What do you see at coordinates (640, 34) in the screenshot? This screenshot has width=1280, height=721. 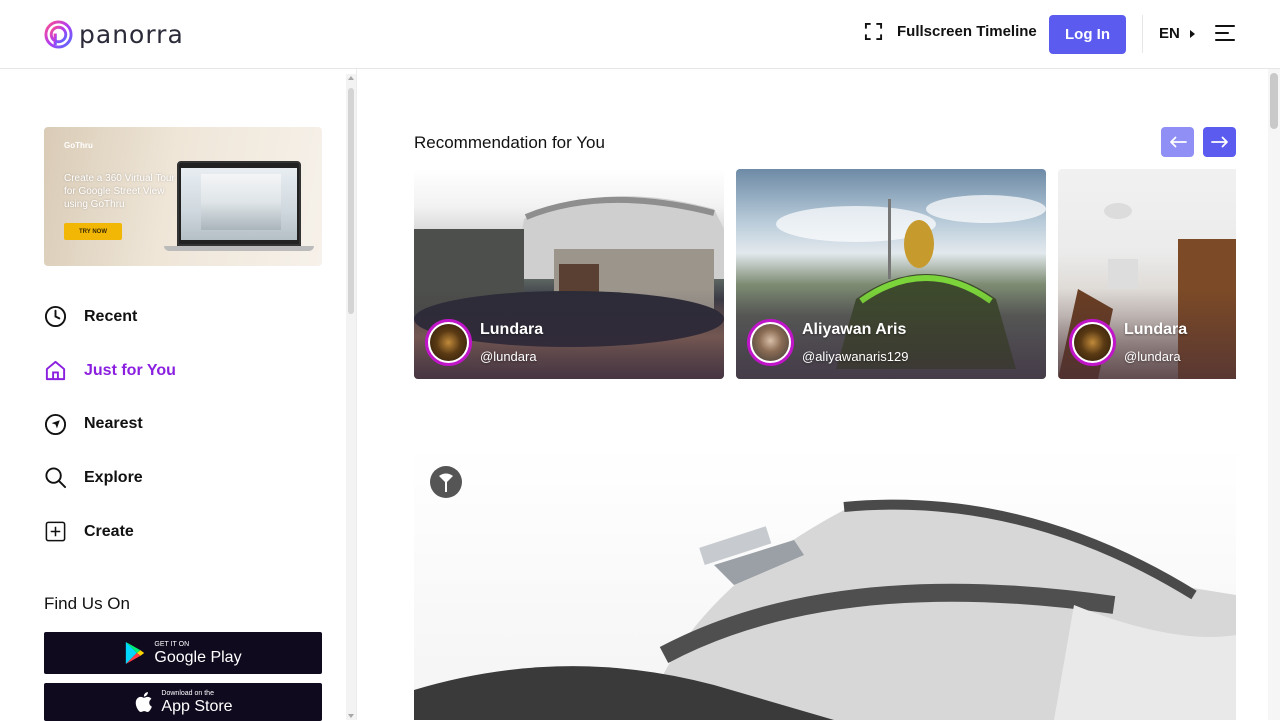 I see `top-header: panorra Fullscreen Timeline Log In EN` at bounding box center [640, 34].